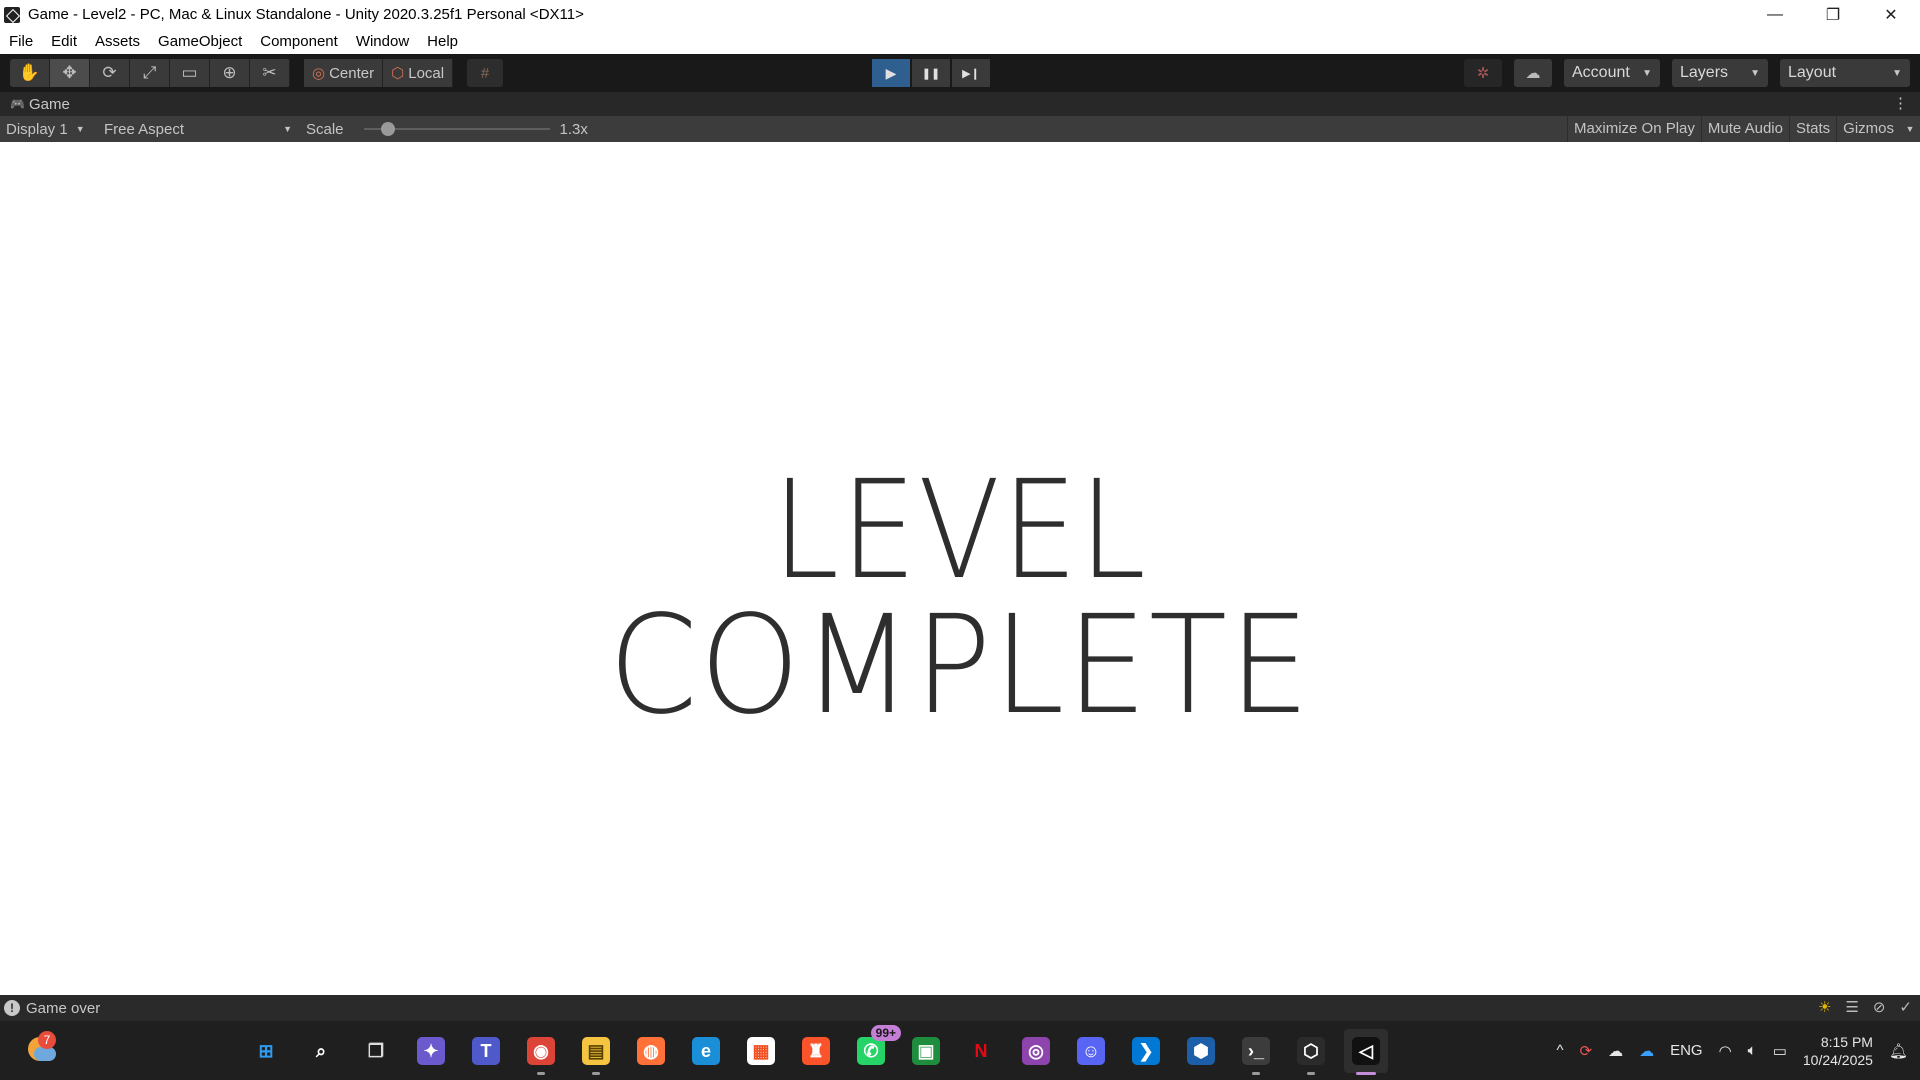  What do you see at coordinates (1900, 103) in the screenshot?
I see `more-options-icon: ⋮` at bounding box center [1900, 103].